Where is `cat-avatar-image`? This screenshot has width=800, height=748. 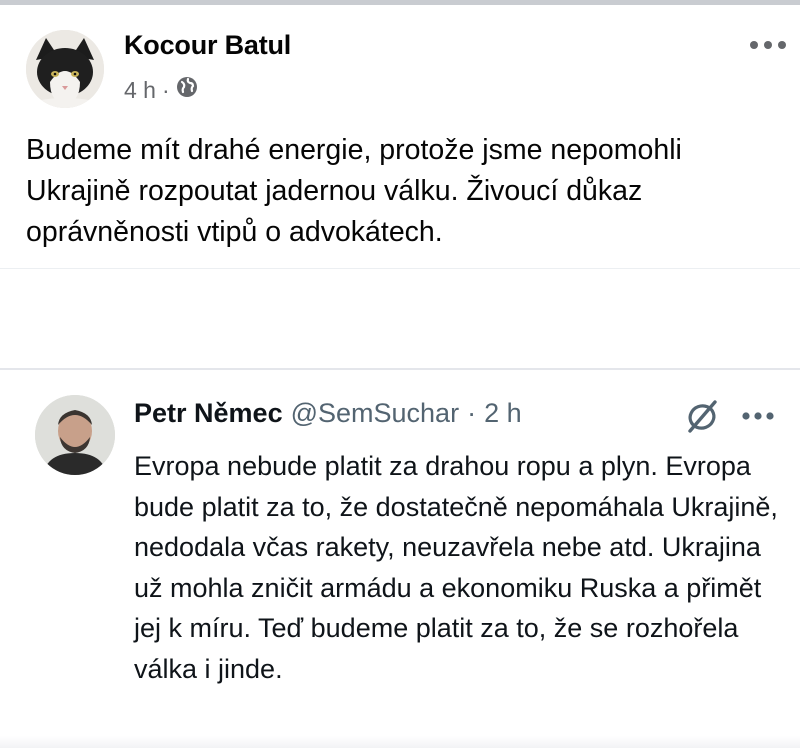
cat-avatar-image is located at coordinates (65, 69).